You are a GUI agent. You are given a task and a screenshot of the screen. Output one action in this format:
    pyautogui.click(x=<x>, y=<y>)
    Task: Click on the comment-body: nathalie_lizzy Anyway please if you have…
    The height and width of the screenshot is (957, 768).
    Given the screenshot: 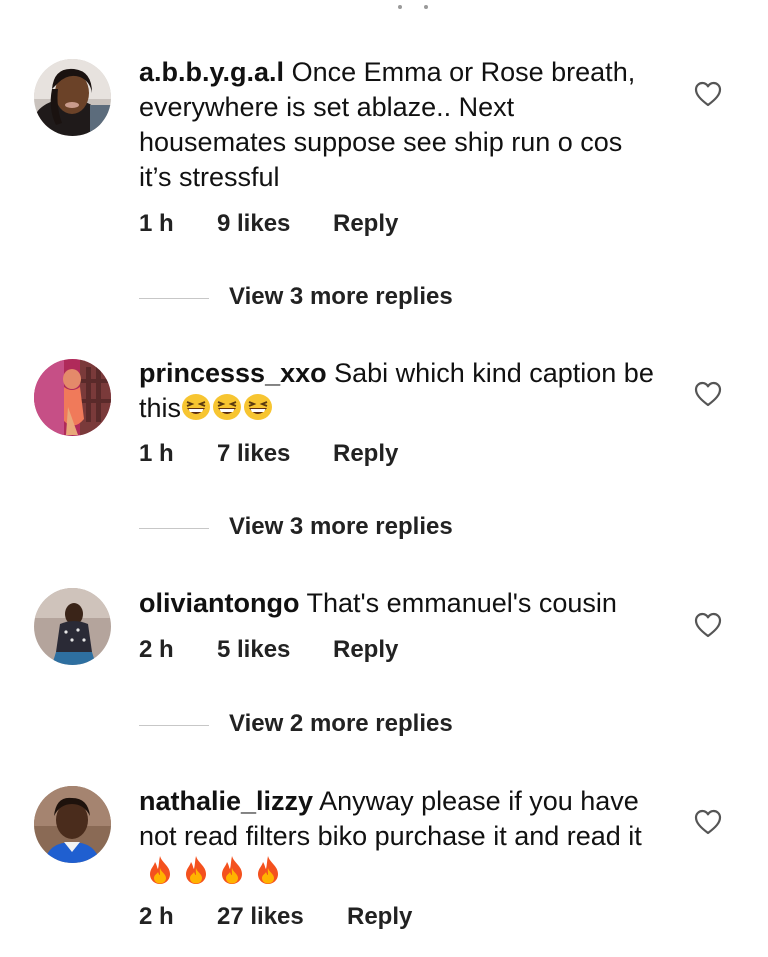 What is the action you would take?
    pyautogui.click(x=399, y=836)
    